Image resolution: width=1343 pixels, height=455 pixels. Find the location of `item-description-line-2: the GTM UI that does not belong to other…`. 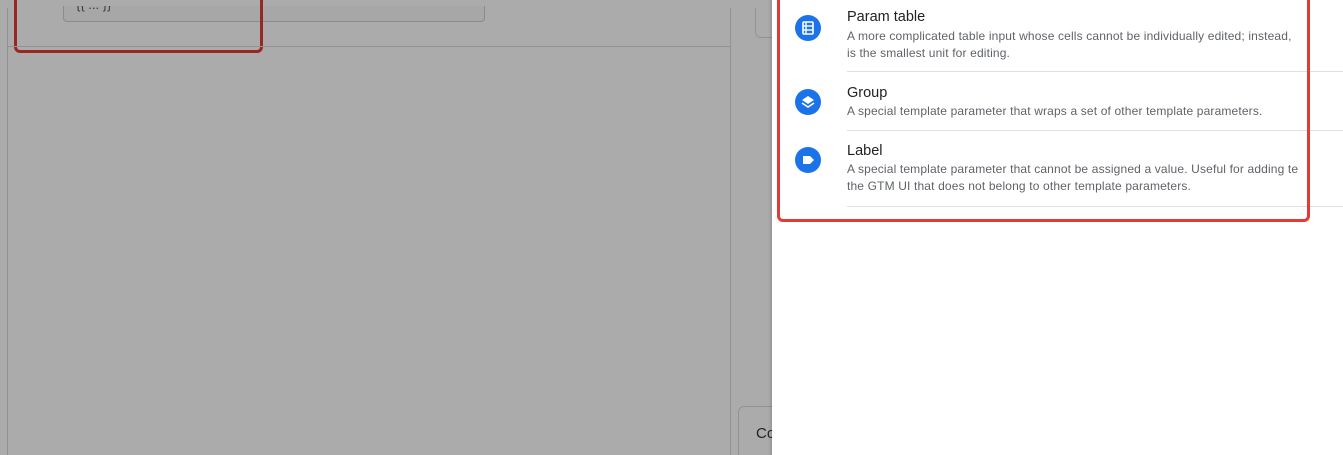

item-description-line-2: the GTM UI that does not belong to other… is located at coordinates (1019, 186).